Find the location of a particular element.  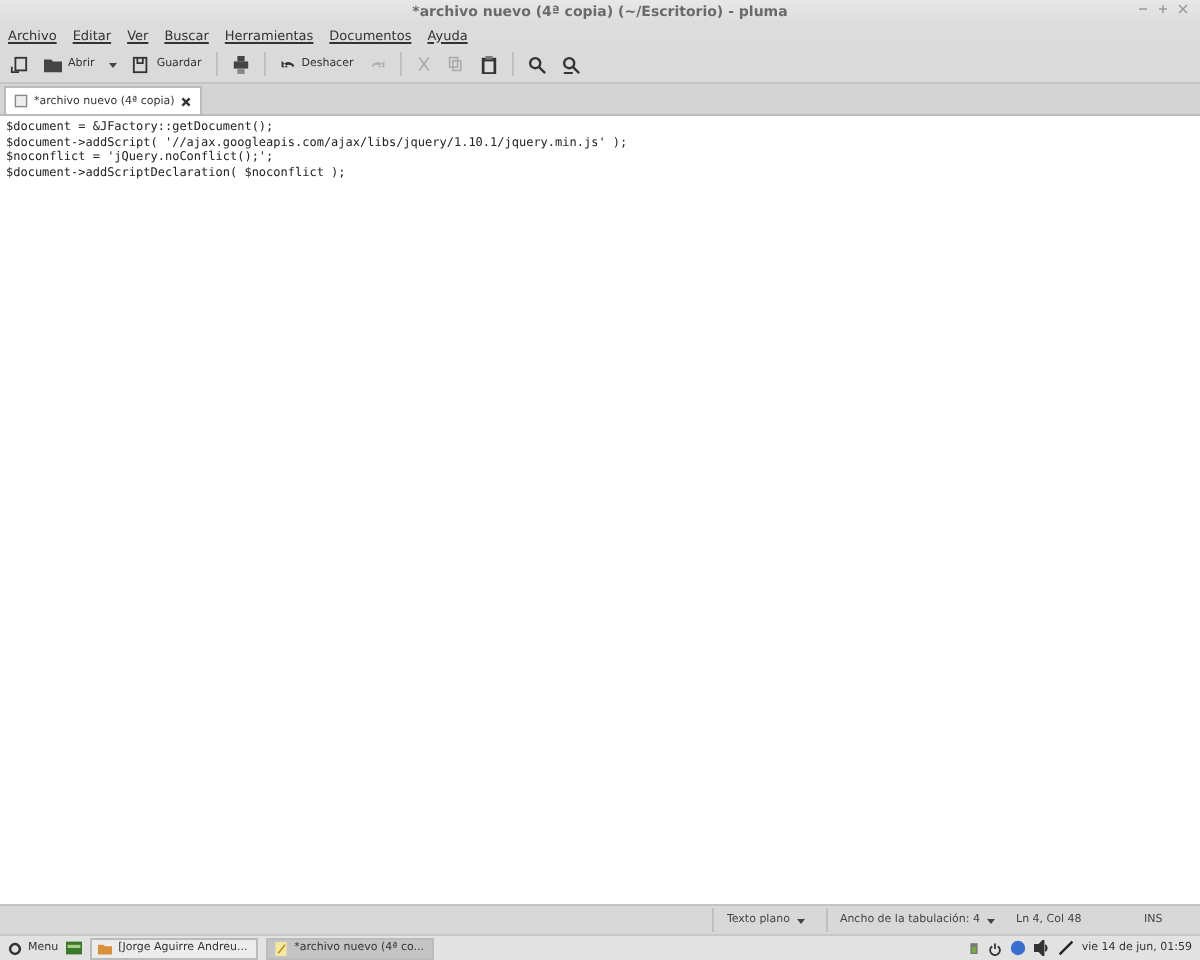

redo-icon is located at coordinates (377, 64).